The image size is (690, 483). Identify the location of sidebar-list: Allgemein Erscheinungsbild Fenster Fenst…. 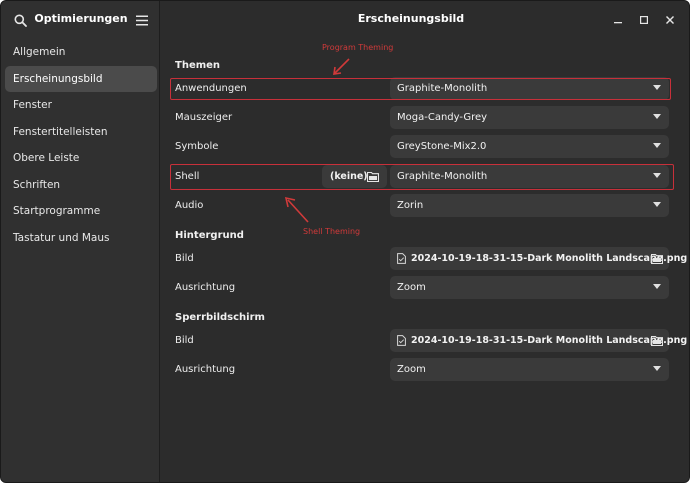
(81, 145).